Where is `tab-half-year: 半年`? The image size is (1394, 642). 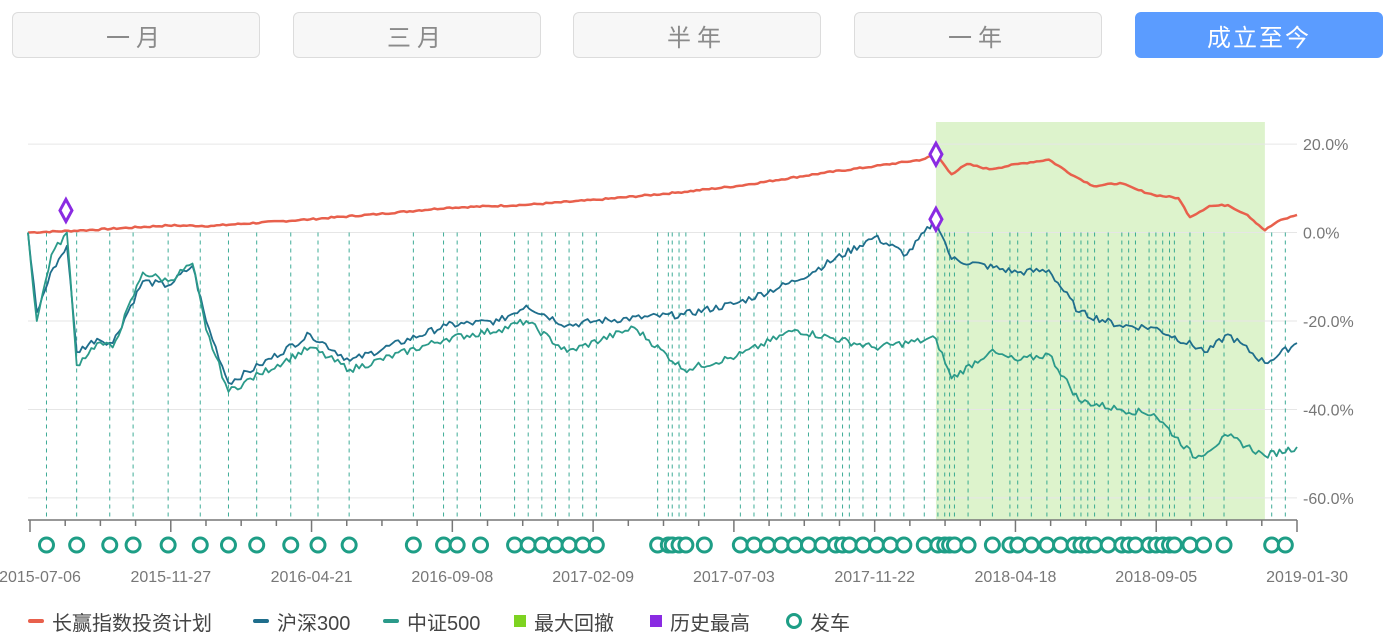
tab-half-year: 半年 is located at coordinates (697, 35).